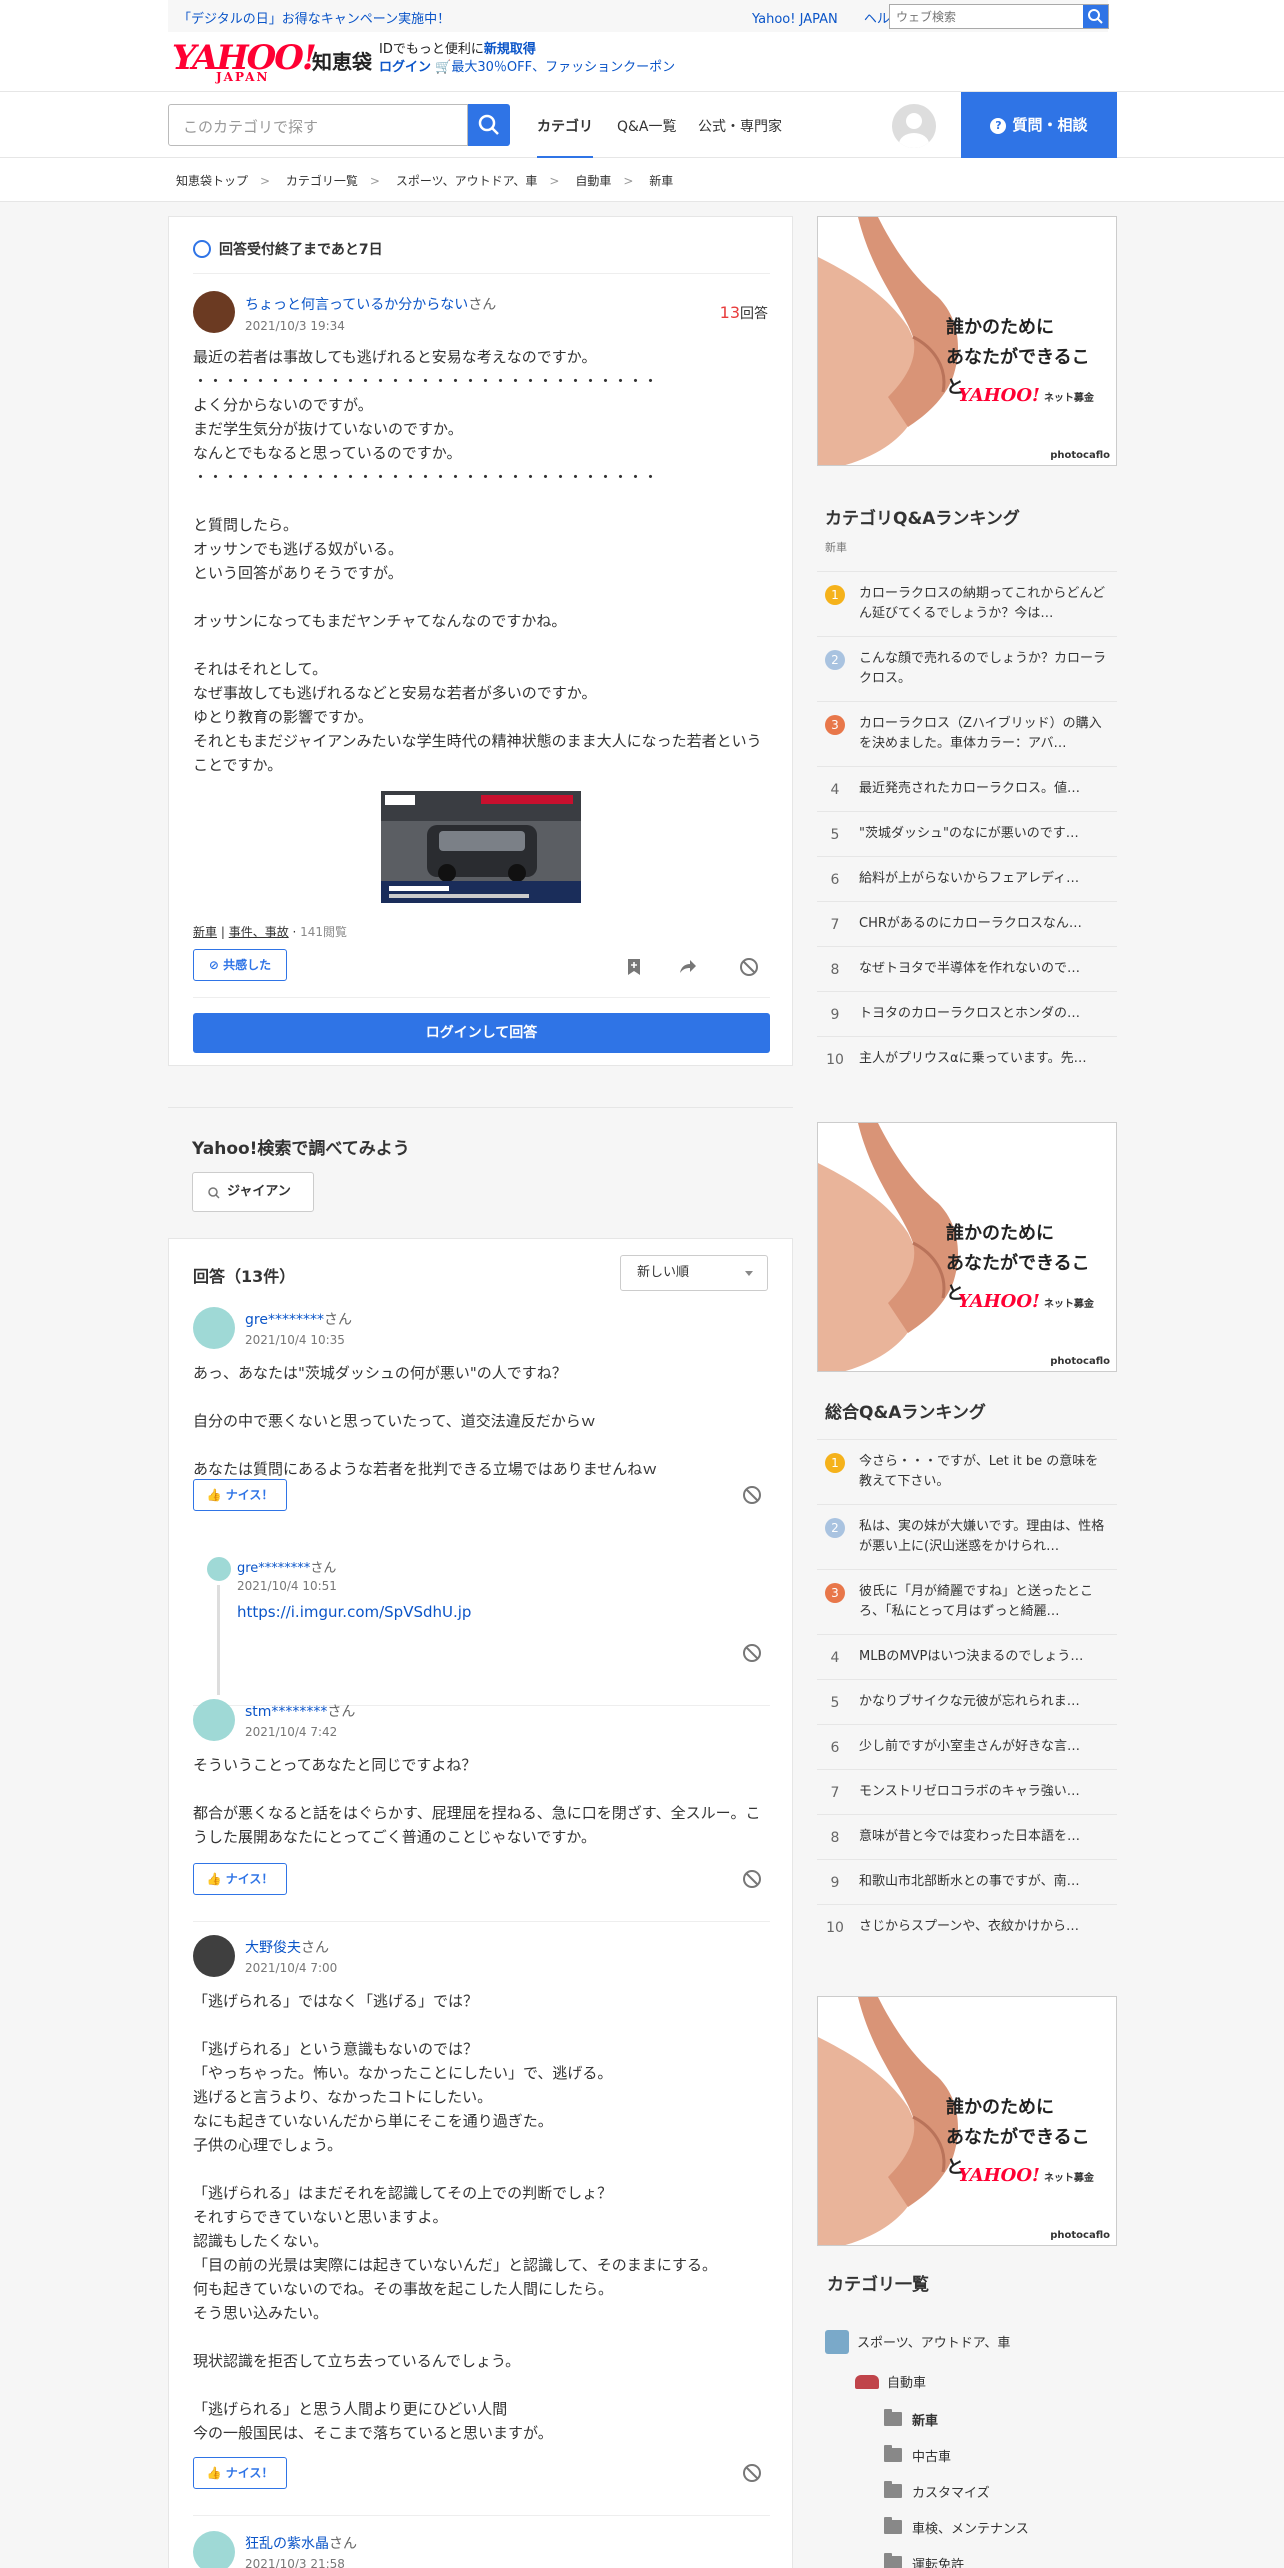  Describe the element at coordinates (563, 67) in the screenshot. I see `coupon-link: 最大30％OFF、ファッションクーポン` at that location.